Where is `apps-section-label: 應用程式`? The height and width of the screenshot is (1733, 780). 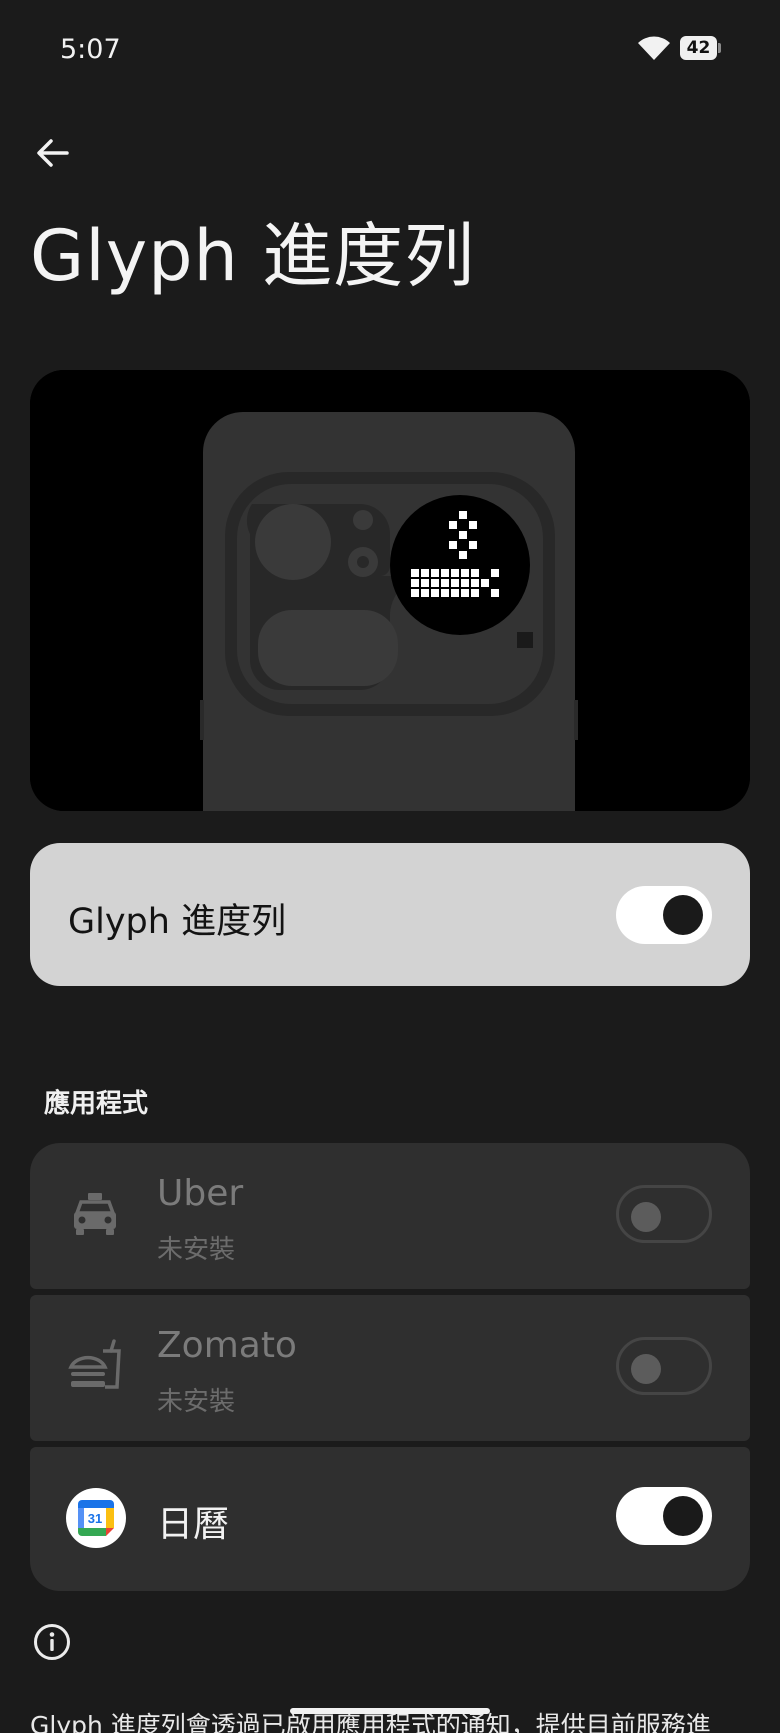
apps-section-label: 應用程式 is located at coordinates (96, 1104).